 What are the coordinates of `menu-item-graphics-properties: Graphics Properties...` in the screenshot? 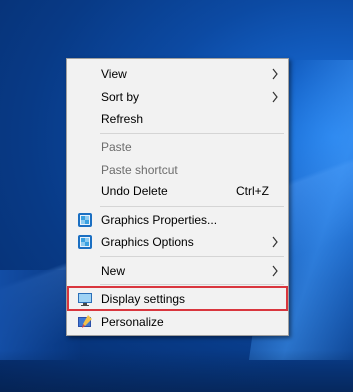 It's located at (177, 220).